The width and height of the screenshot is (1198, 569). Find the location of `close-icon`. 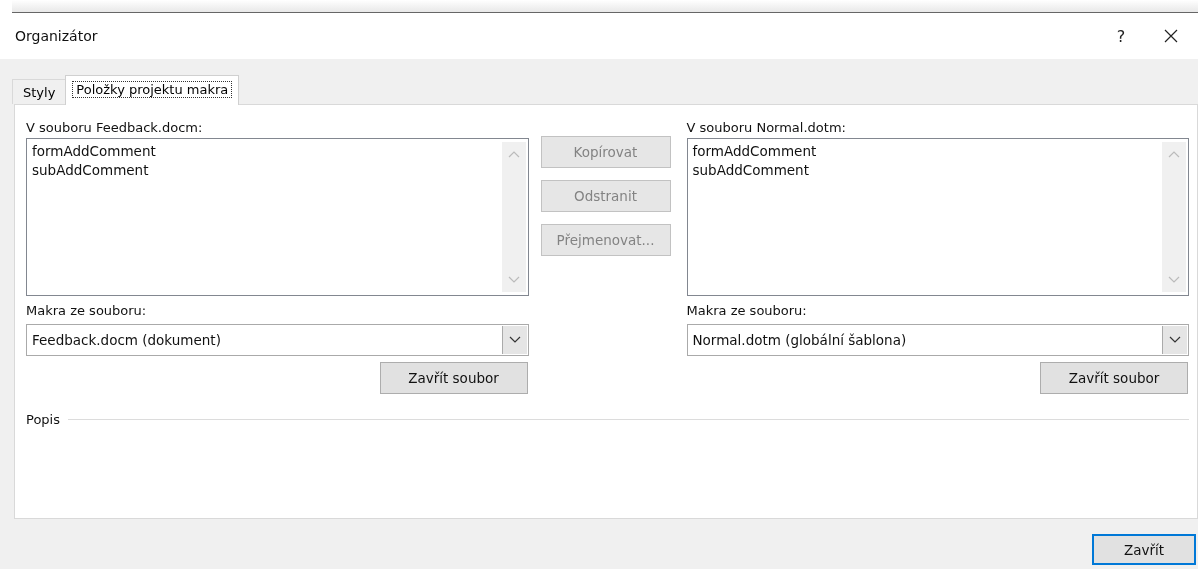

close-icon is located at coordinates (1171, 36).